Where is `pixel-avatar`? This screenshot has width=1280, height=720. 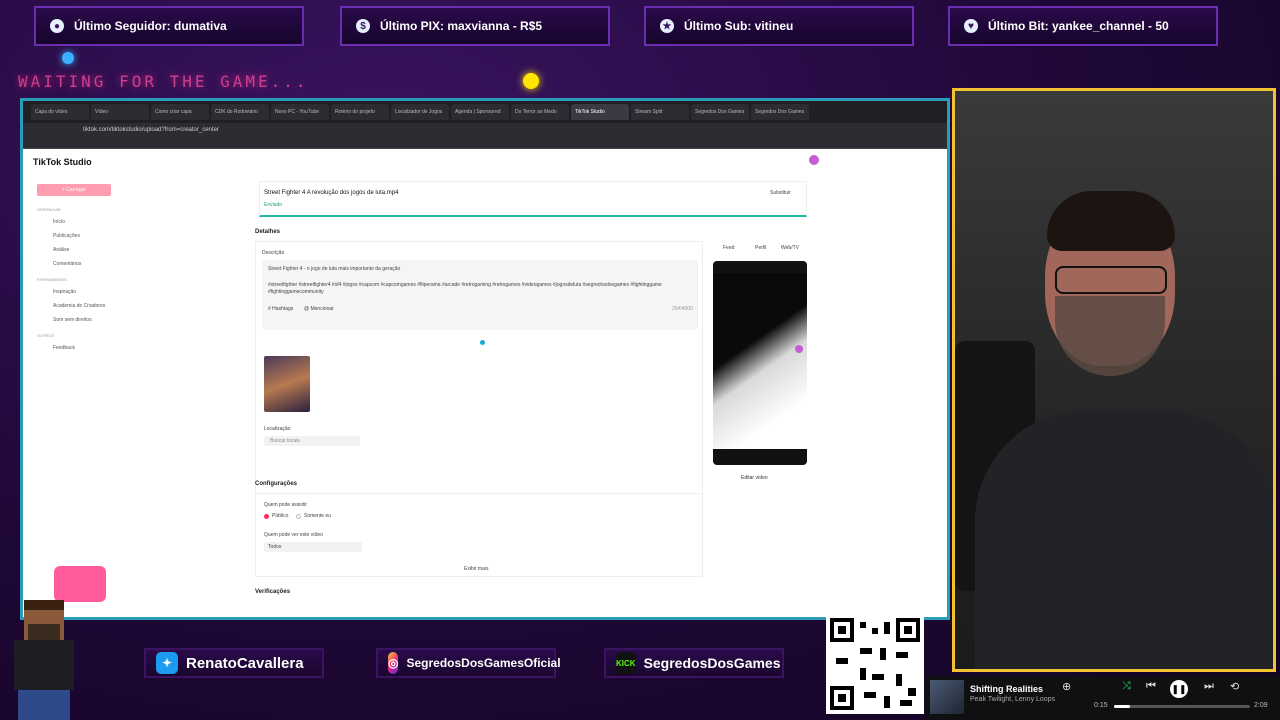 pixel-avatar is located at coordinates (44, 660).